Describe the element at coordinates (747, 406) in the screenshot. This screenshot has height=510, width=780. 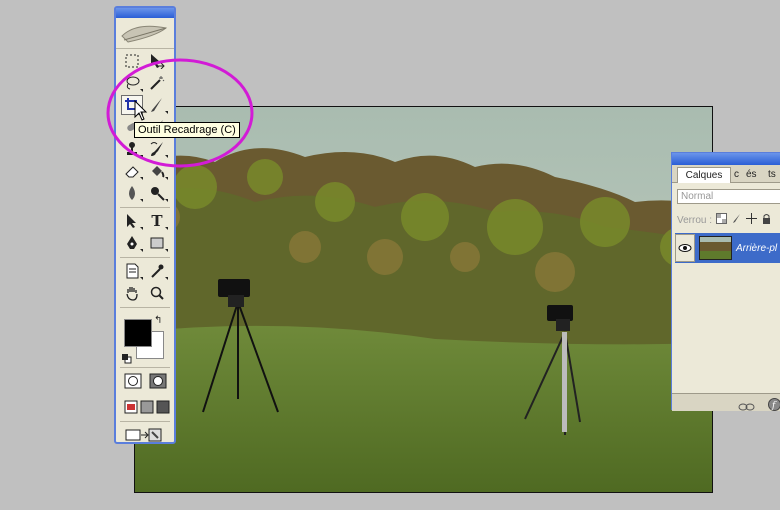
I see `link-layers-icon` at that location.